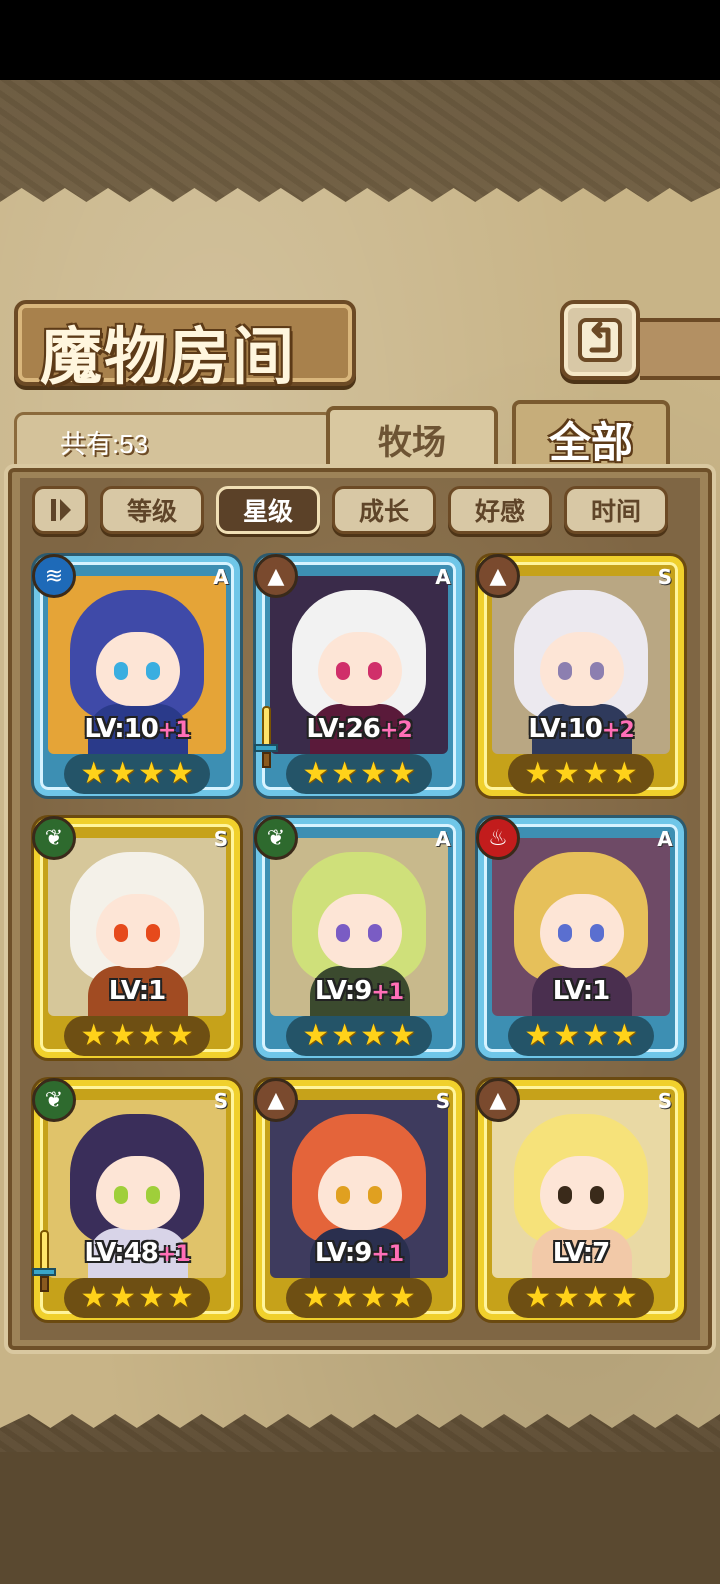  I want to click on level-label: LV:9+1, so click(359, 991).